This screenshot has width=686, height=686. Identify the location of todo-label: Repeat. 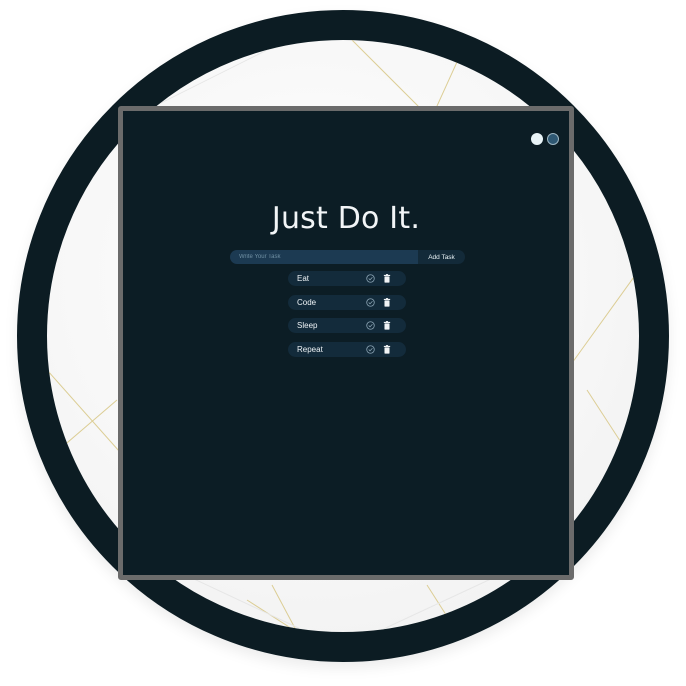
(310, 349).